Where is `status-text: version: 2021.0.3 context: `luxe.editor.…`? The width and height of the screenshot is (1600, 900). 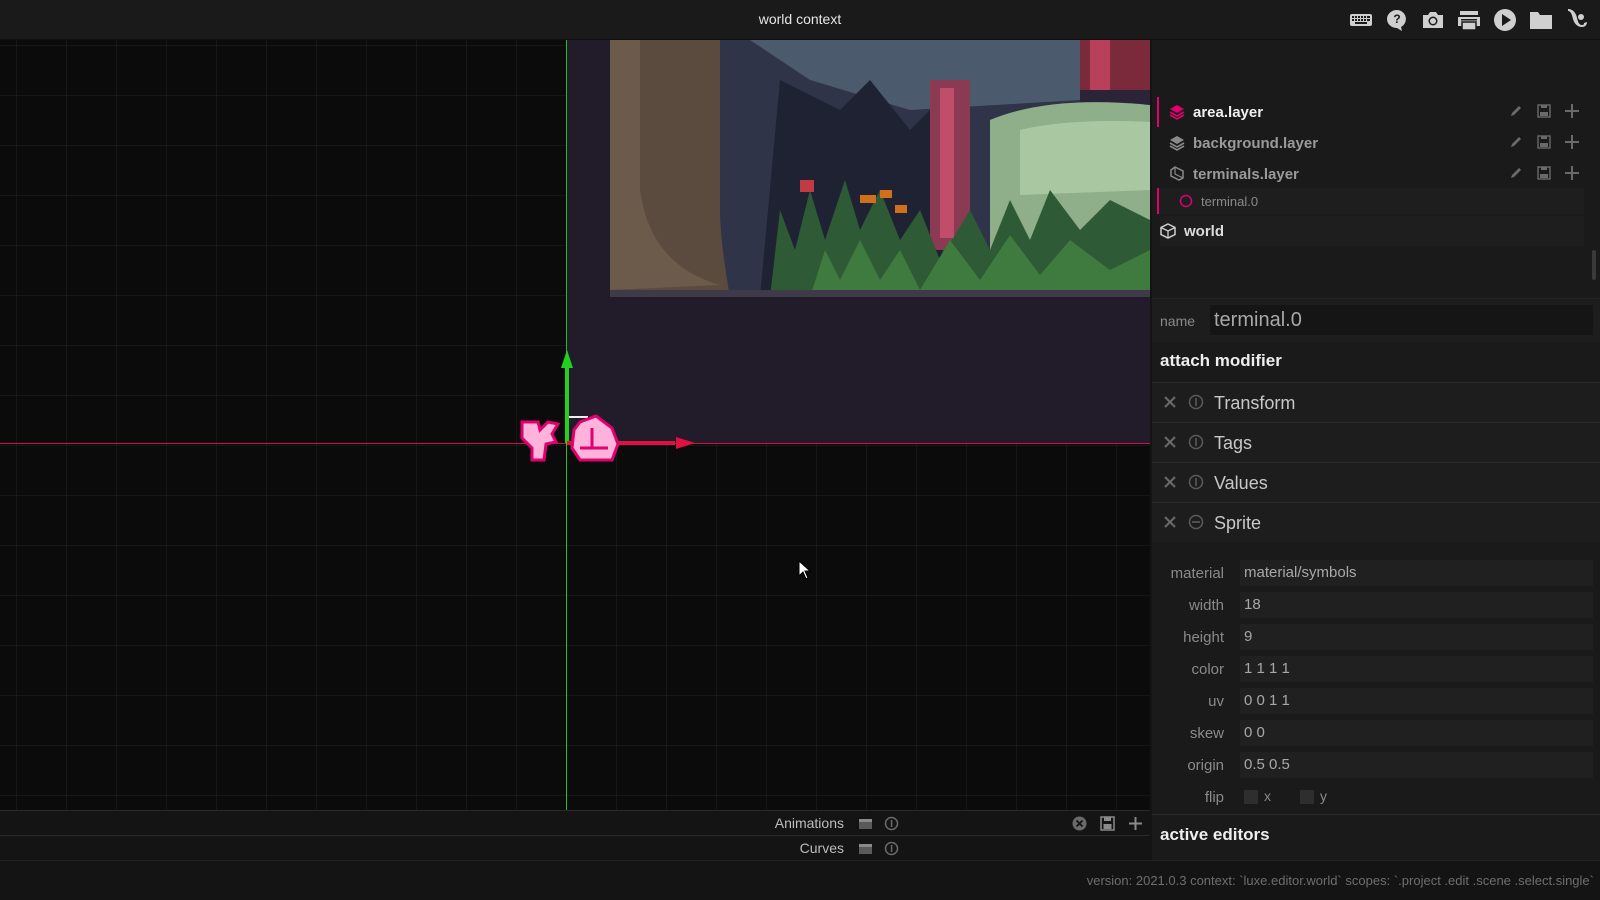
status-text: version: 2021.0.3 context: `luxe.editor.… is located at coordinates (1340, 880).